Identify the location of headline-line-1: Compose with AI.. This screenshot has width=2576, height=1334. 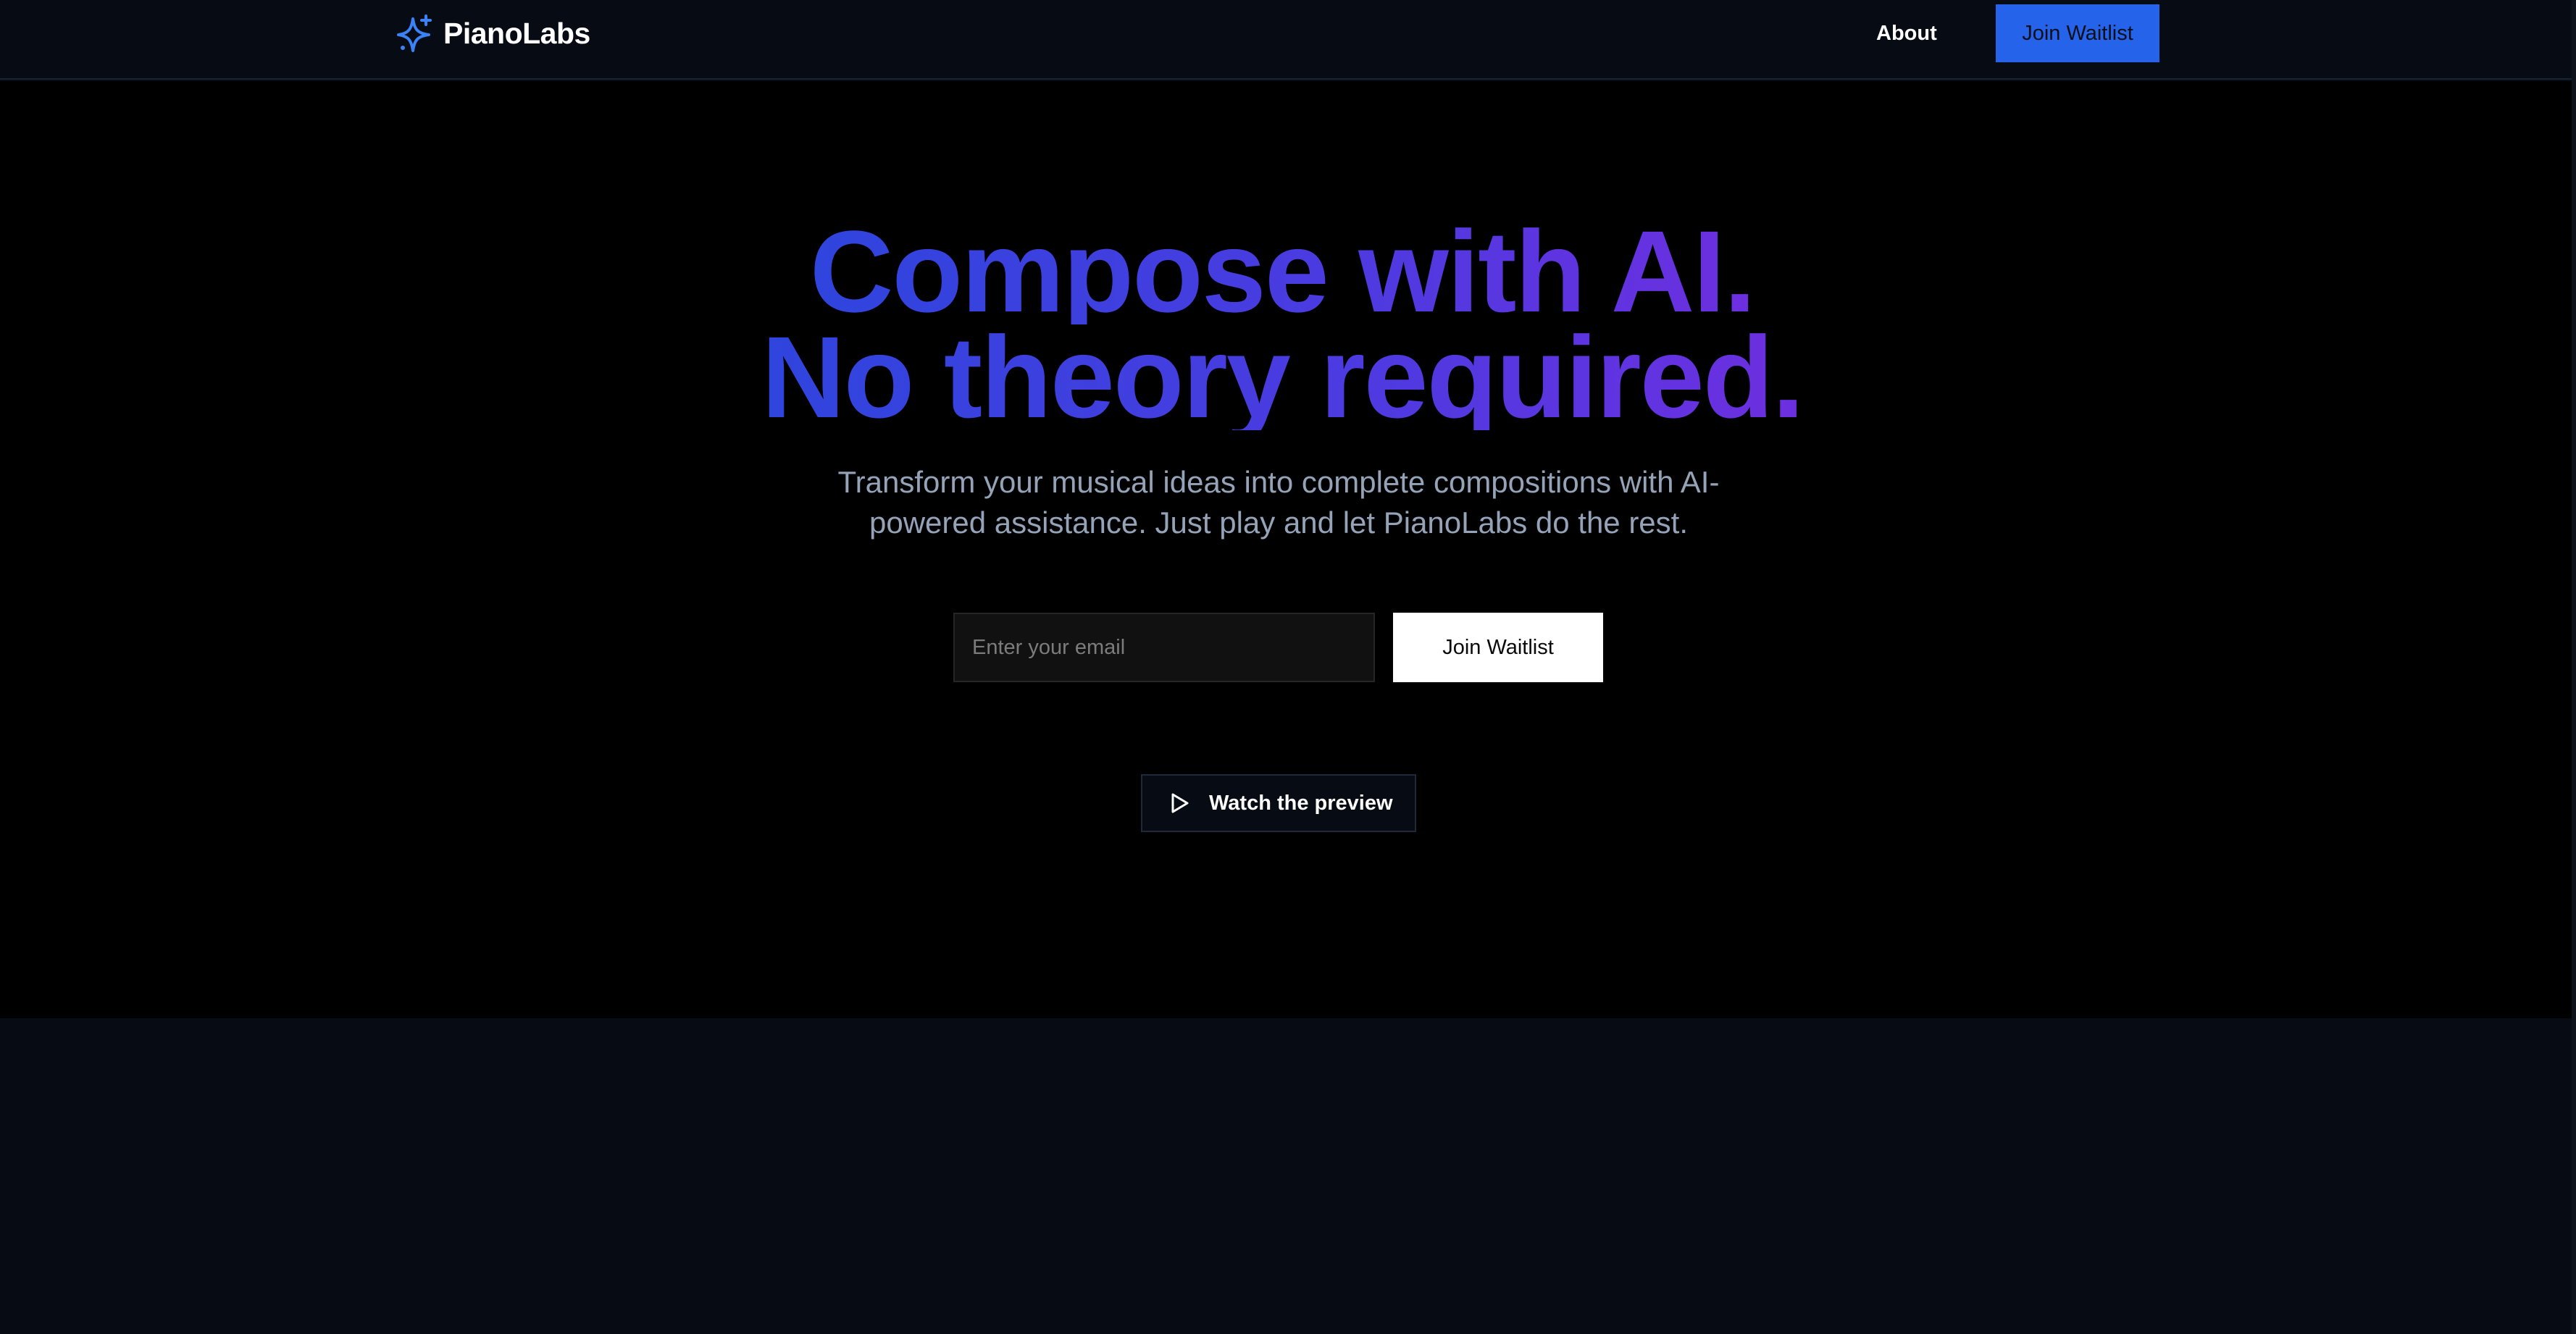
(1282, 271).